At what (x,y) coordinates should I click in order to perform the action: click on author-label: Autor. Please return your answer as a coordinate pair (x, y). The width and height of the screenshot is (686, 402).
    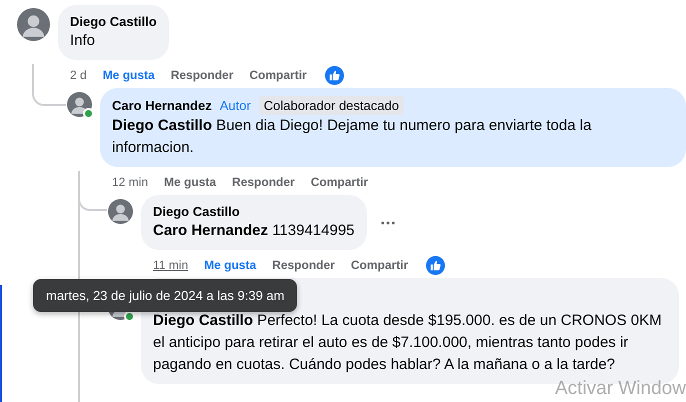
    Looking at the image, I should click on (235, 105).